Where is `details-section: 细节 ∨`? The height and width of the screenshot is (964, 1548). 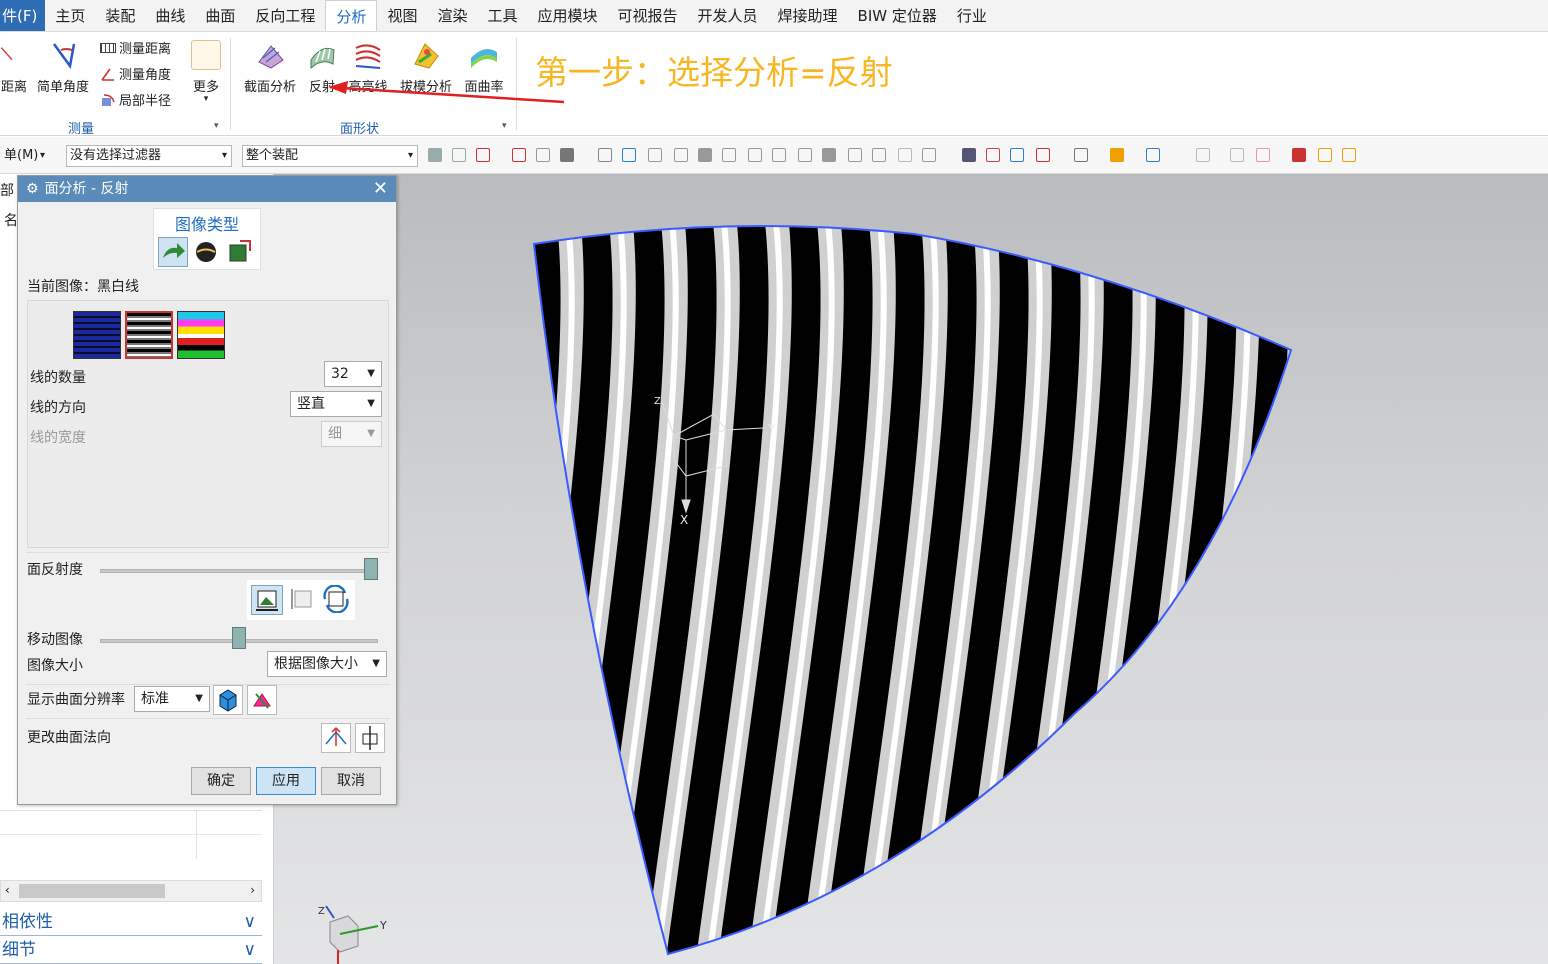
details-section: 细节 ∨ is located at coordinates (131, 950).